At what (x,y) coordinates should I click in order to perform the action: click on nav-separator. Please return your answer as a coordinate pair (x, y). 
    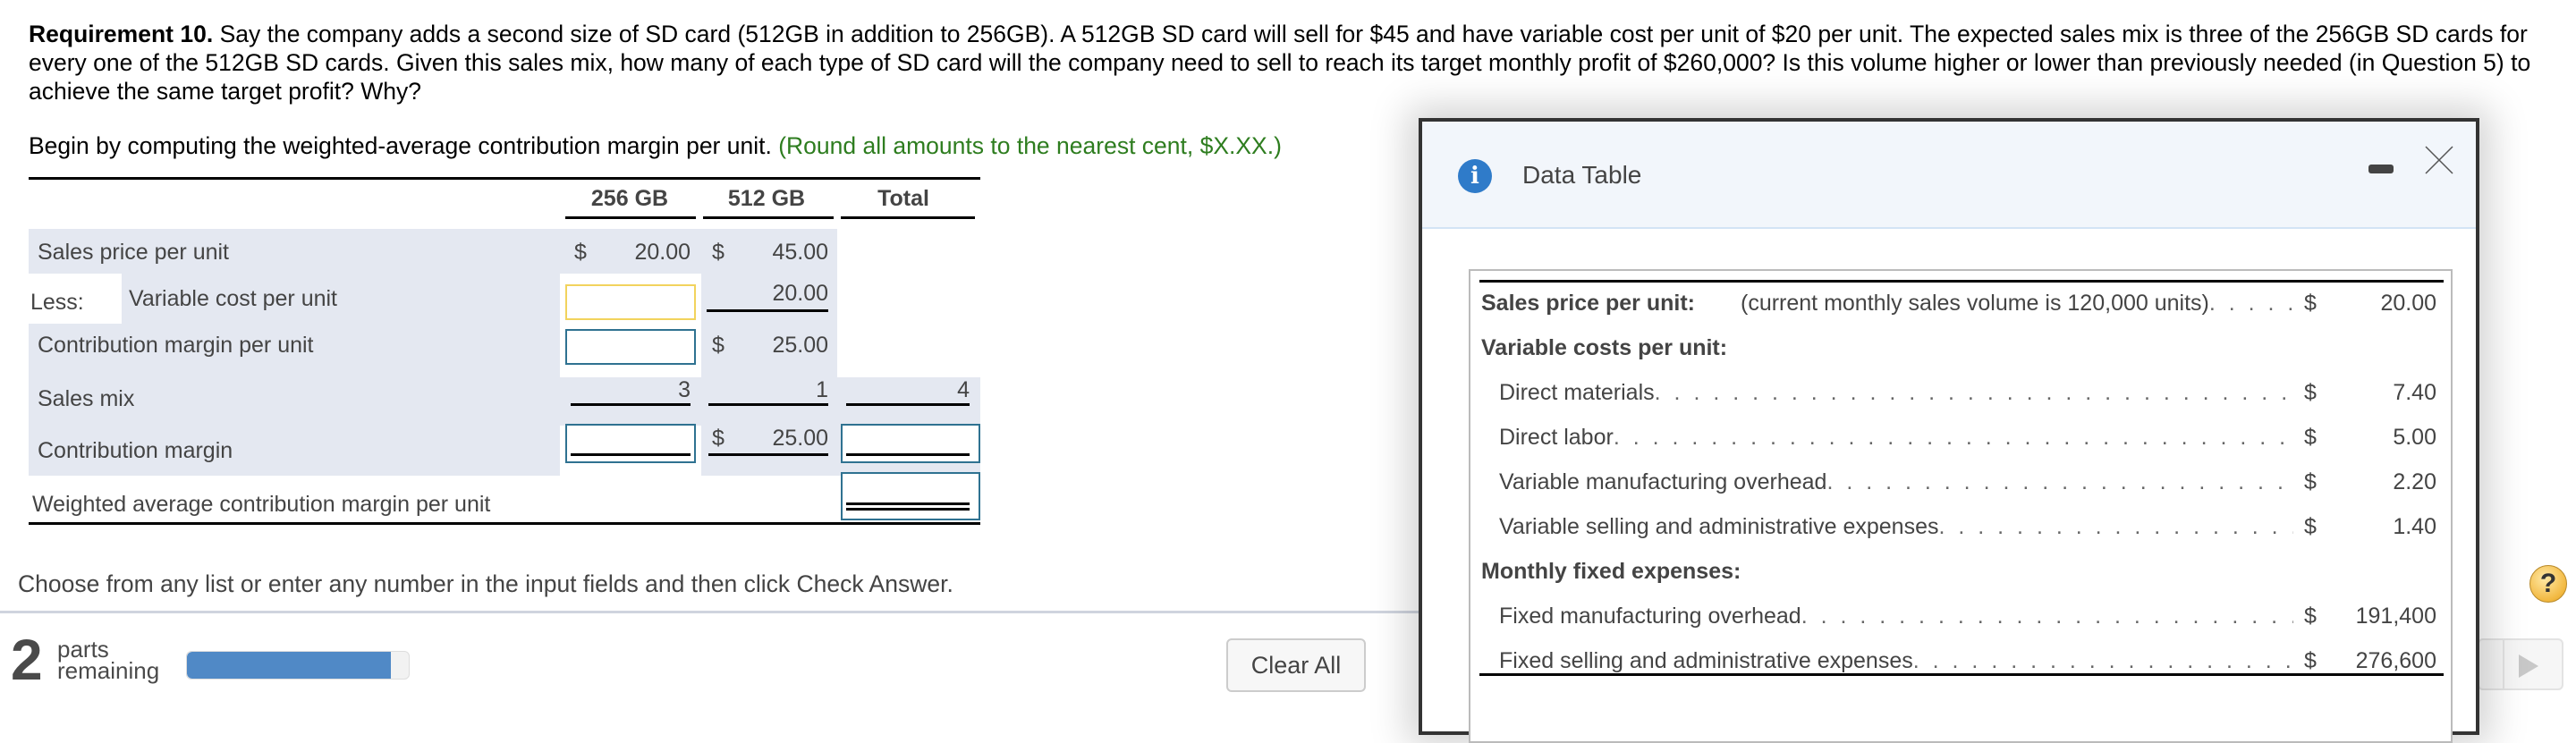
    Looking at the image, I should click on (2503, 664).